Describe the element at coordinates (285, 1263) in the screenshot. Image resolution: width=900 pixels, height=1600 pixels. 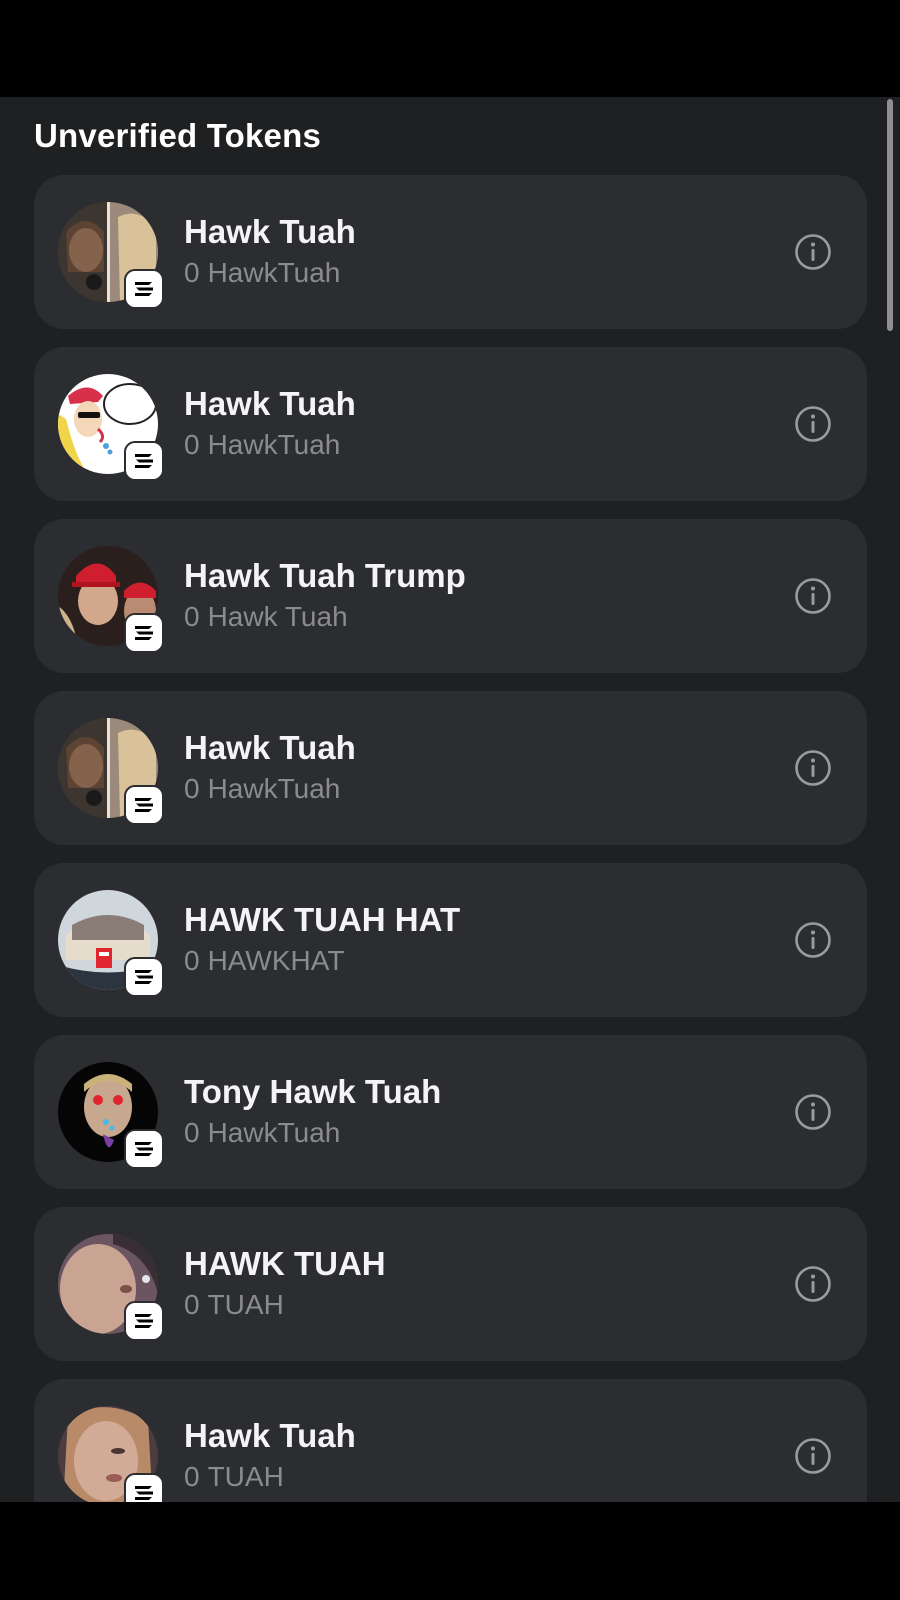
I see `token-name: HAWK TUAH` at that location.